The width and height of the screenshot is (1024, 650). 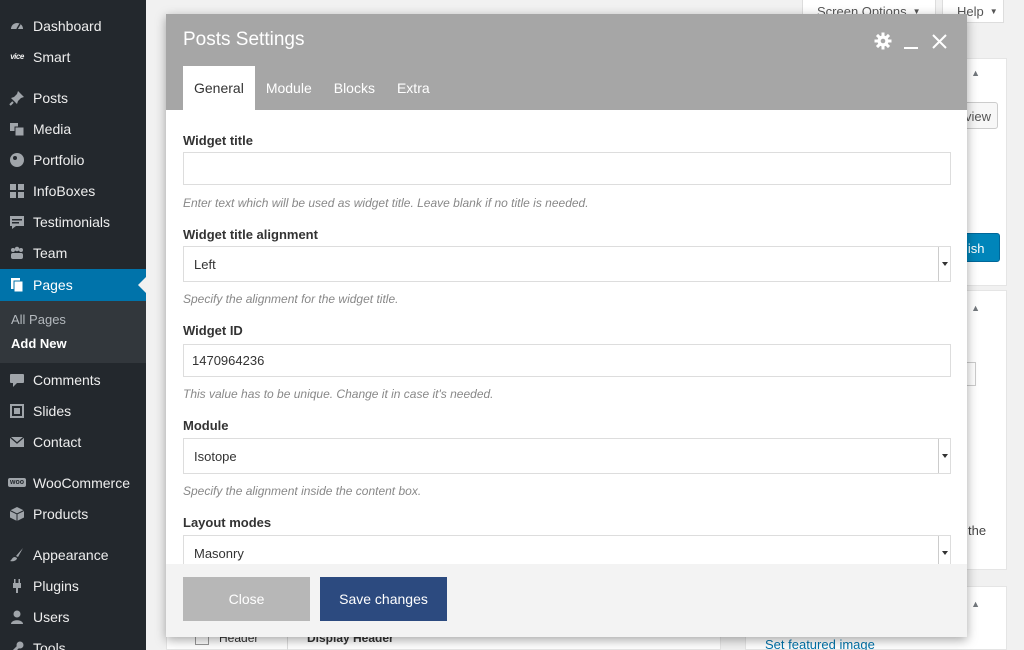 I want to click on sidebar-item-label: Plugins, so click(x=56, y=585).